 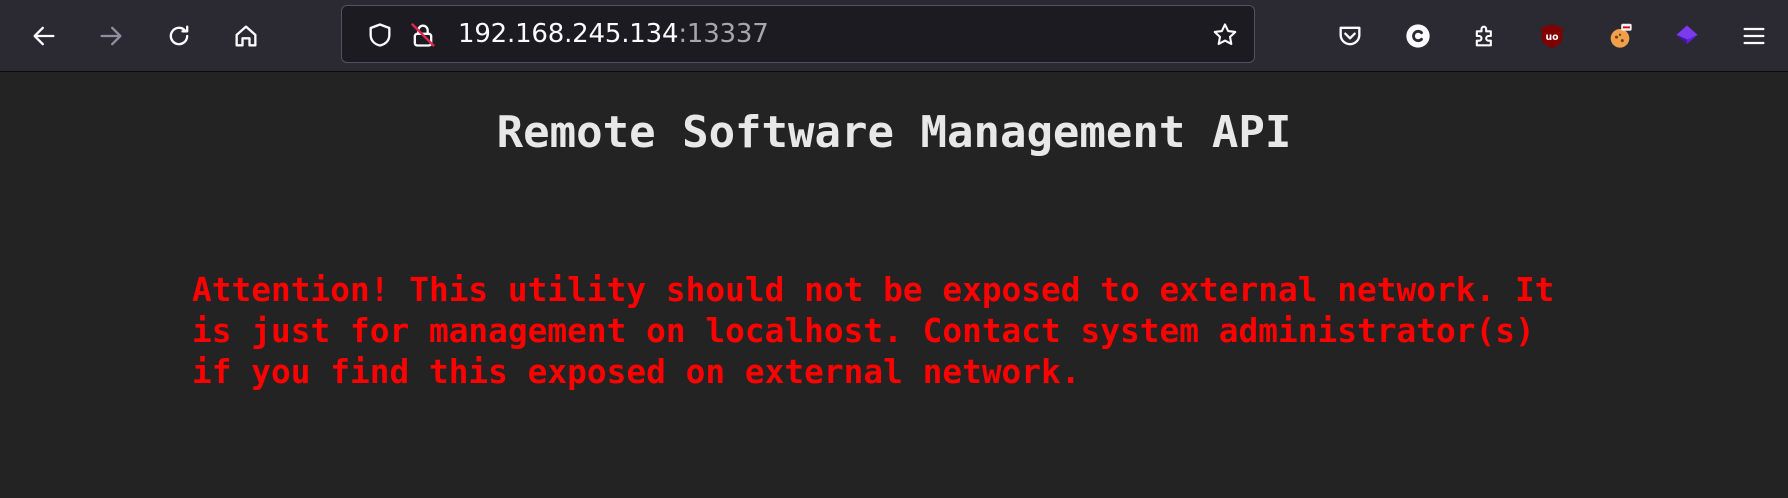 I want to click on cookie-extension-icon, so click(x=1621, y=35).